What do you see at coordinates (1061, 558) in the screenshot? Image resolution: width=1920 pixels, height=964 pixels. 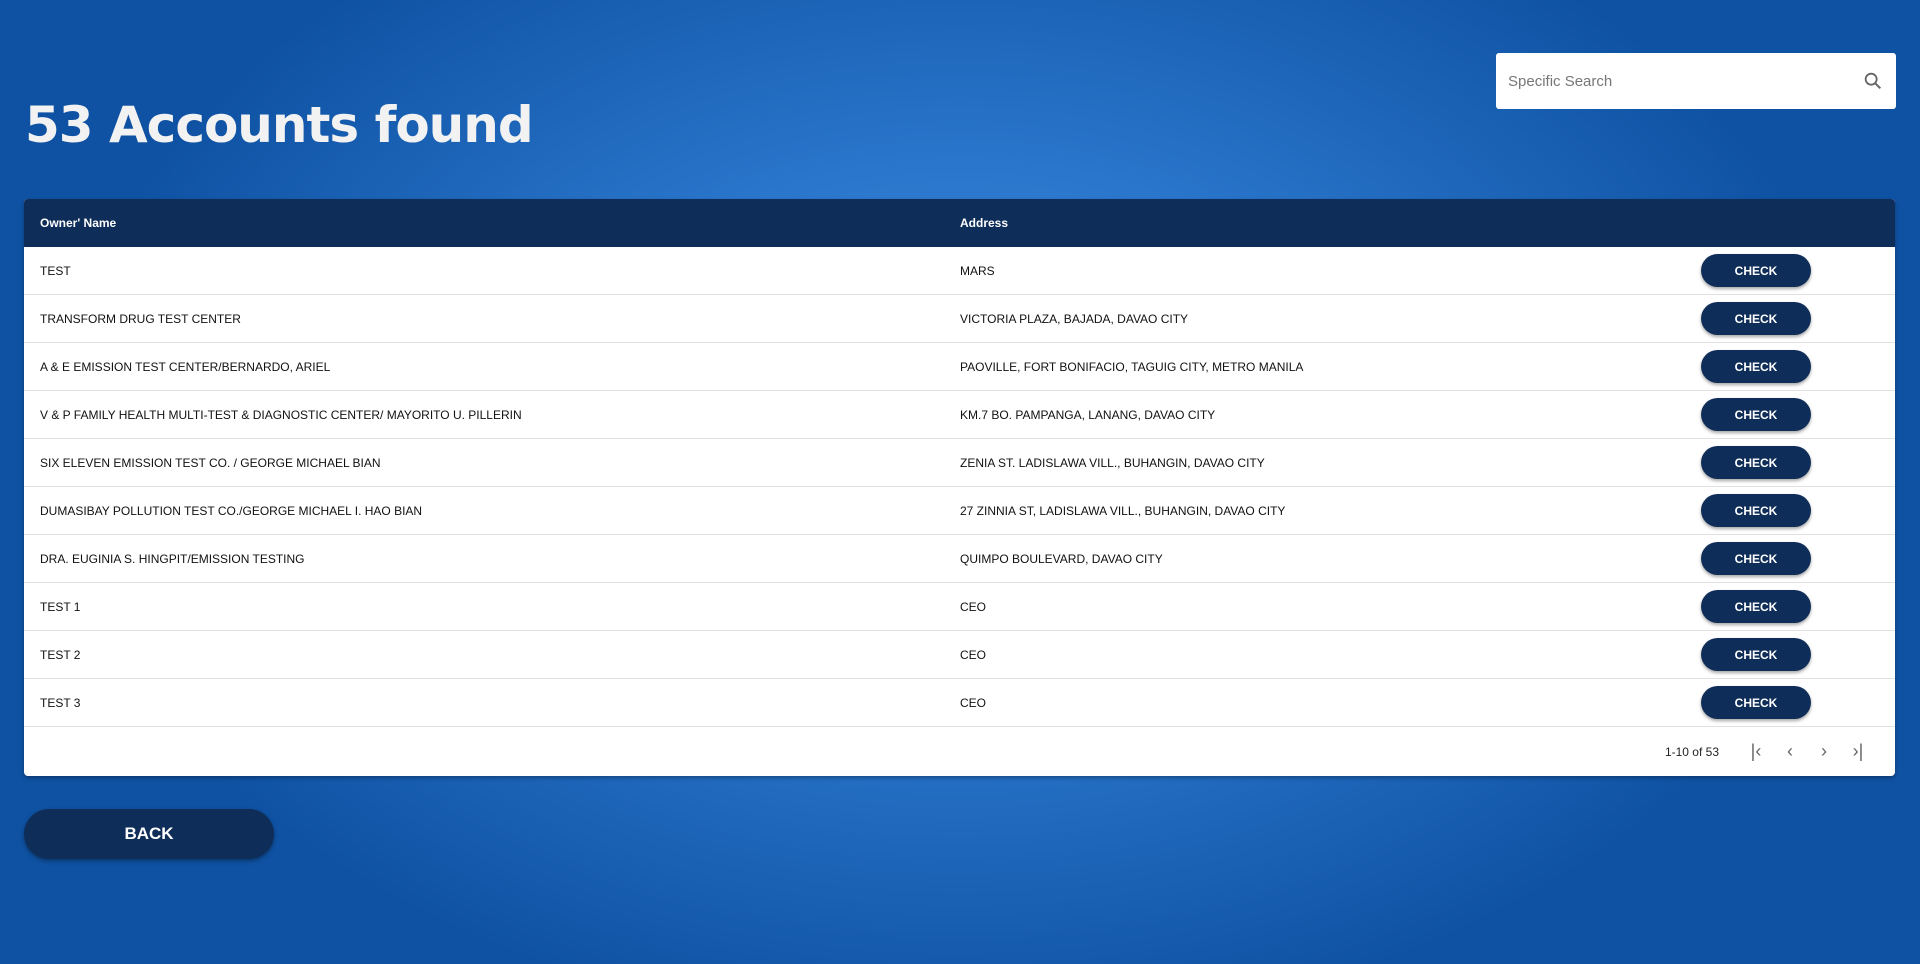 I see `address-cell: QUIMPO BOULEVARD, DAVAO CITY` at bounding box center [1061, 558].